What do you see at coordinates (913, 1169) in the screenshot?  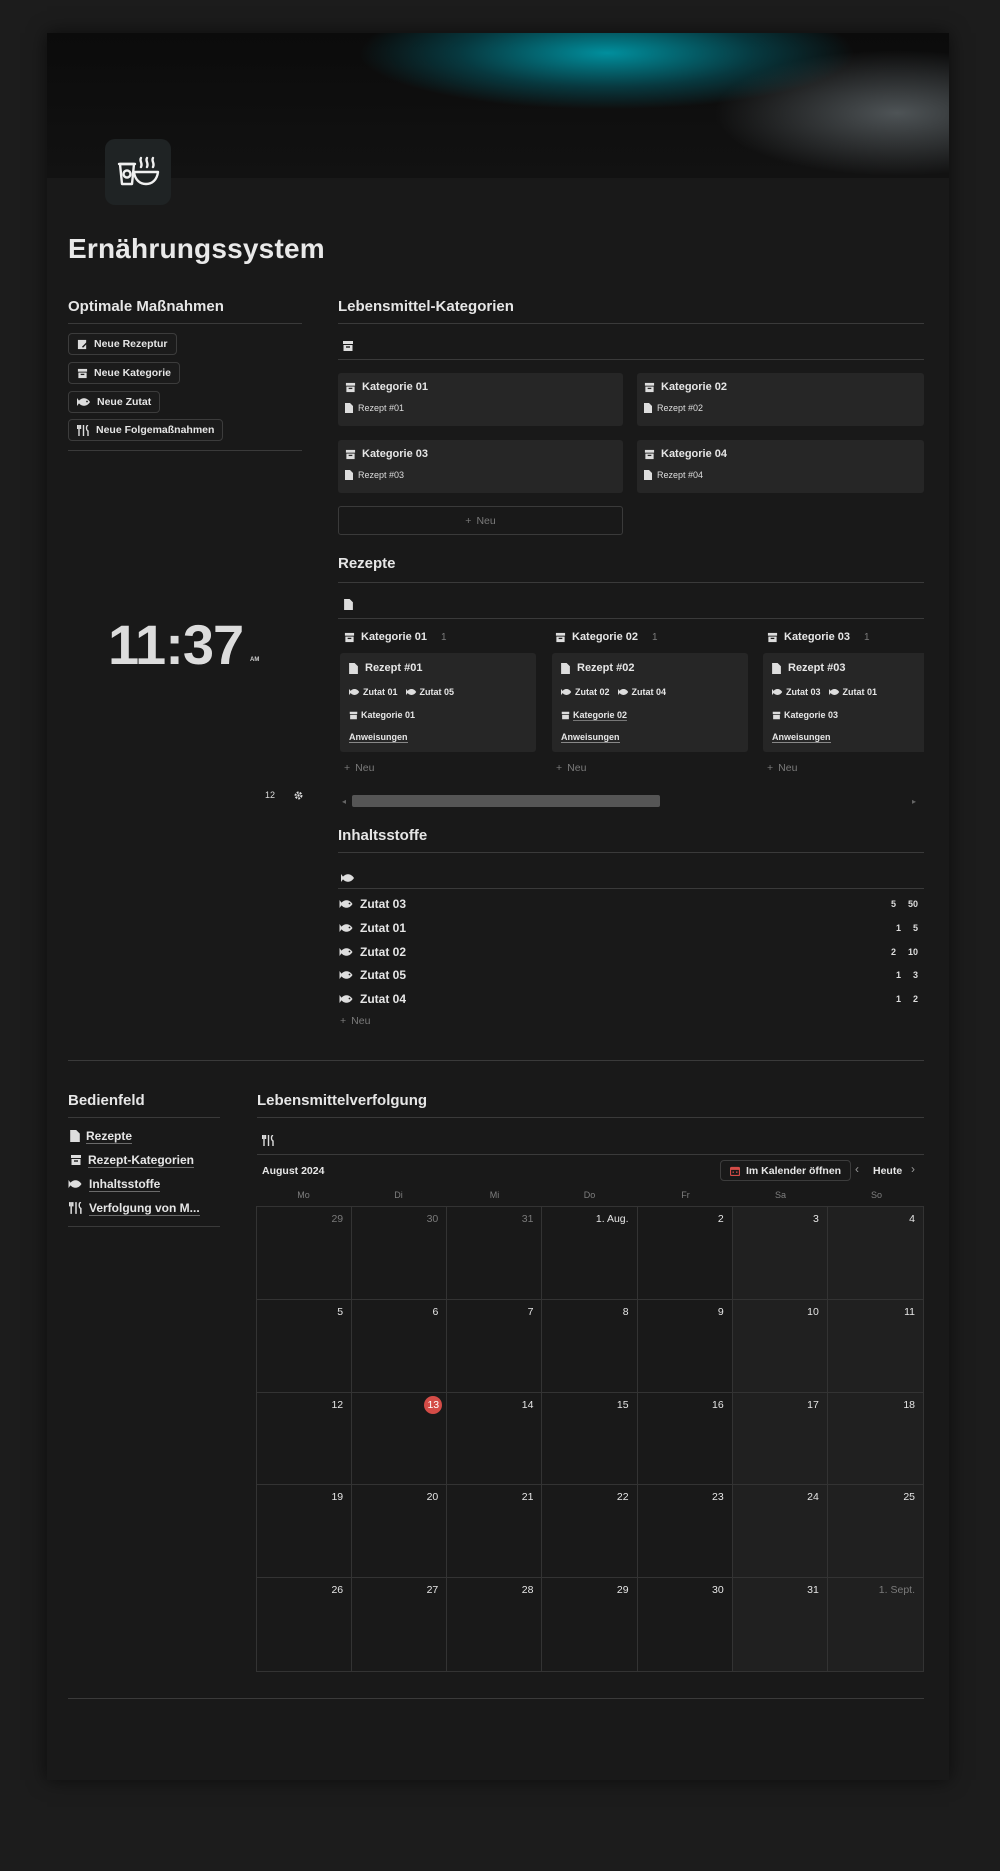 I see `chevron-right-icon: ›` at bounding box center [913, 1169].